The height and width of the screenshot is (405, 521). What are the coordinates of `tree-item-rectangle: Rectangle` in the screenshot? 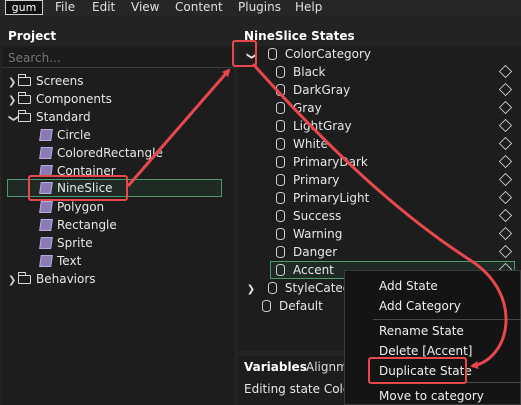 It's located at (78, 225).